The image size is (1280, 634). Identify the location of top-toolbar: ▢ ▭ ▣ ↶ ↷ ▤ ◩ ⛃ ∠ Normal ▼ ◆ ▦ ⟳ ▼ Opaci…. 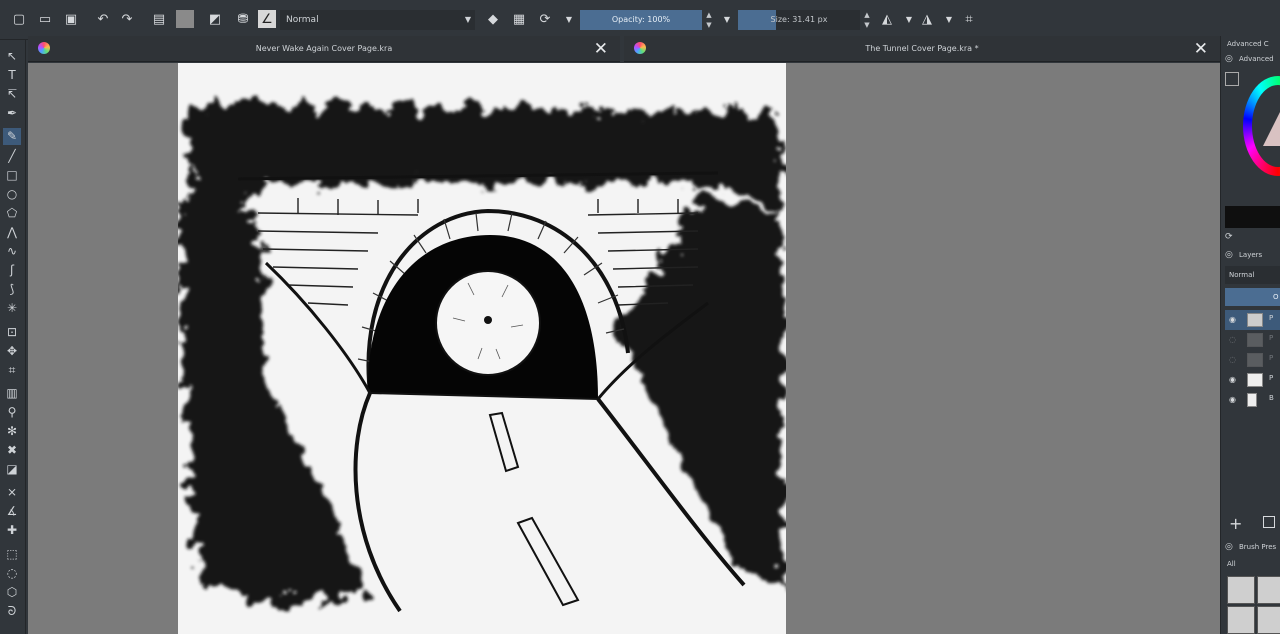
(640, 20).